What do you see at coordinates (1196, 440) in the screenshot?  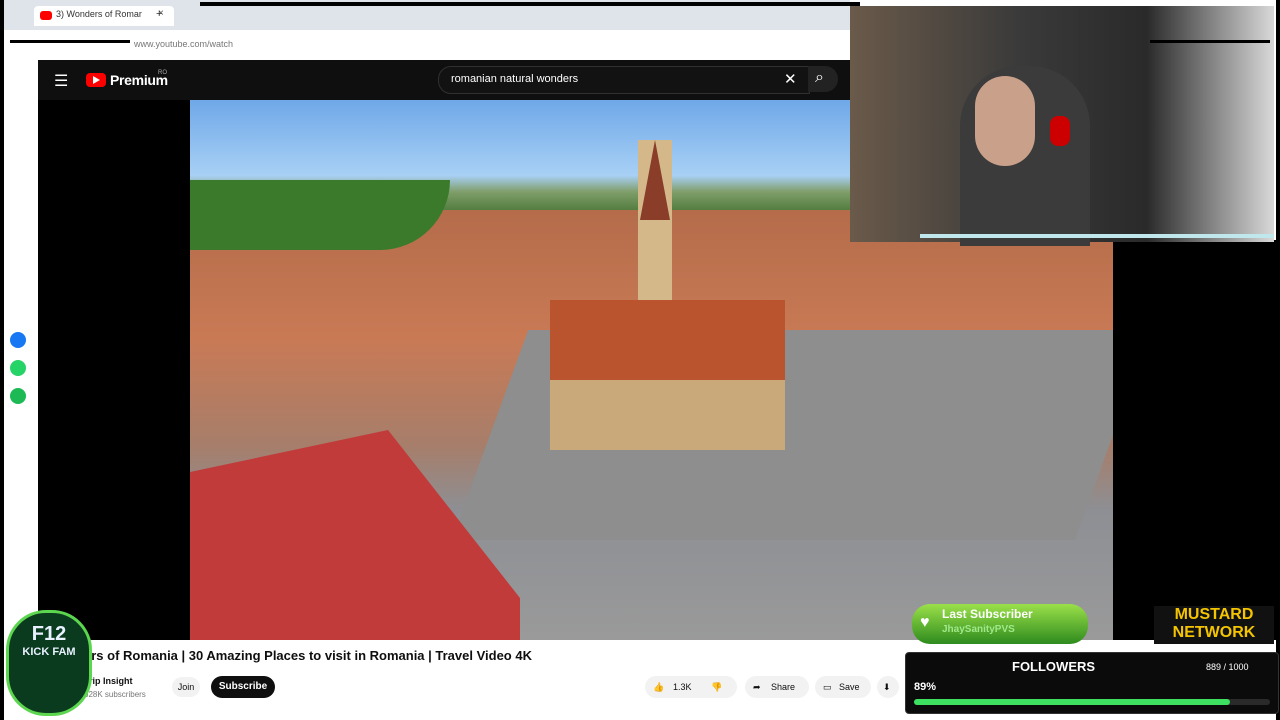 I see `player-letterbox-right` at bounding box center [1196, 440].